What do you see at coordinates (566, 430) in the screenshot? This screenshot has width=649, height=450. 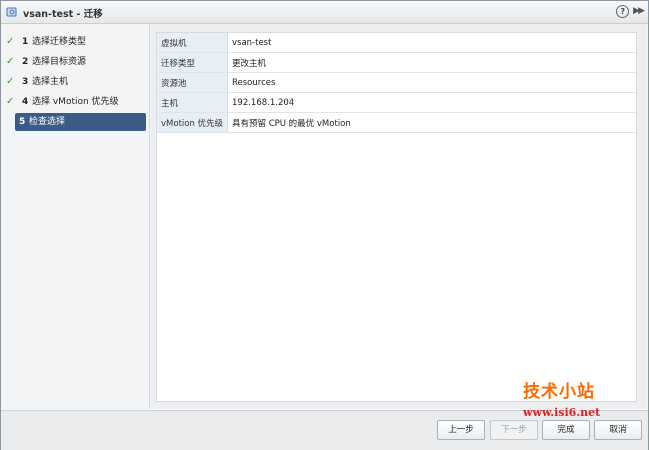 I see `finish-button: 完成` at bounding box center [566, 430].